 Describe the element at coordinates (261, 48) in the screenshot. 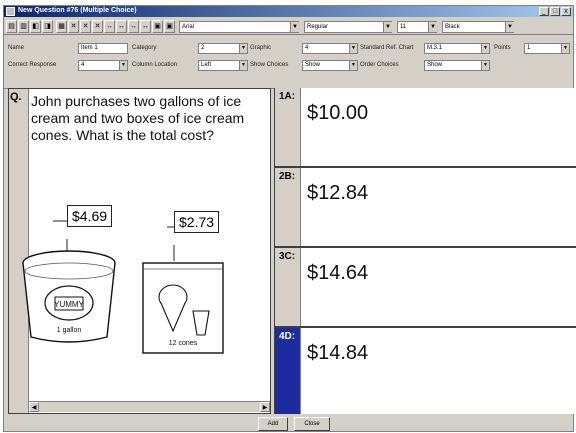

I see `graphic-label: Graphic` at that location.